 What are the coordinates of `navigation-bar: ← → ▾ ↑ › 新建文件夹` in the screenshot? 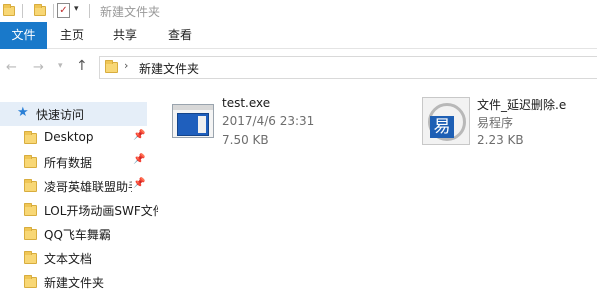 It's located at (298, 67).